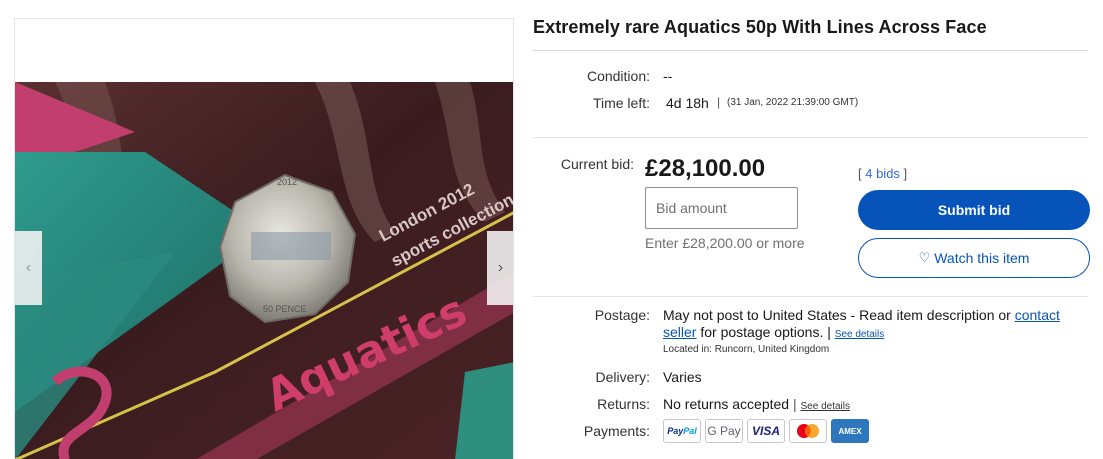 This screenshot has width=1103, height=459. I want to click on mastercard-logo, so click(808, 431).